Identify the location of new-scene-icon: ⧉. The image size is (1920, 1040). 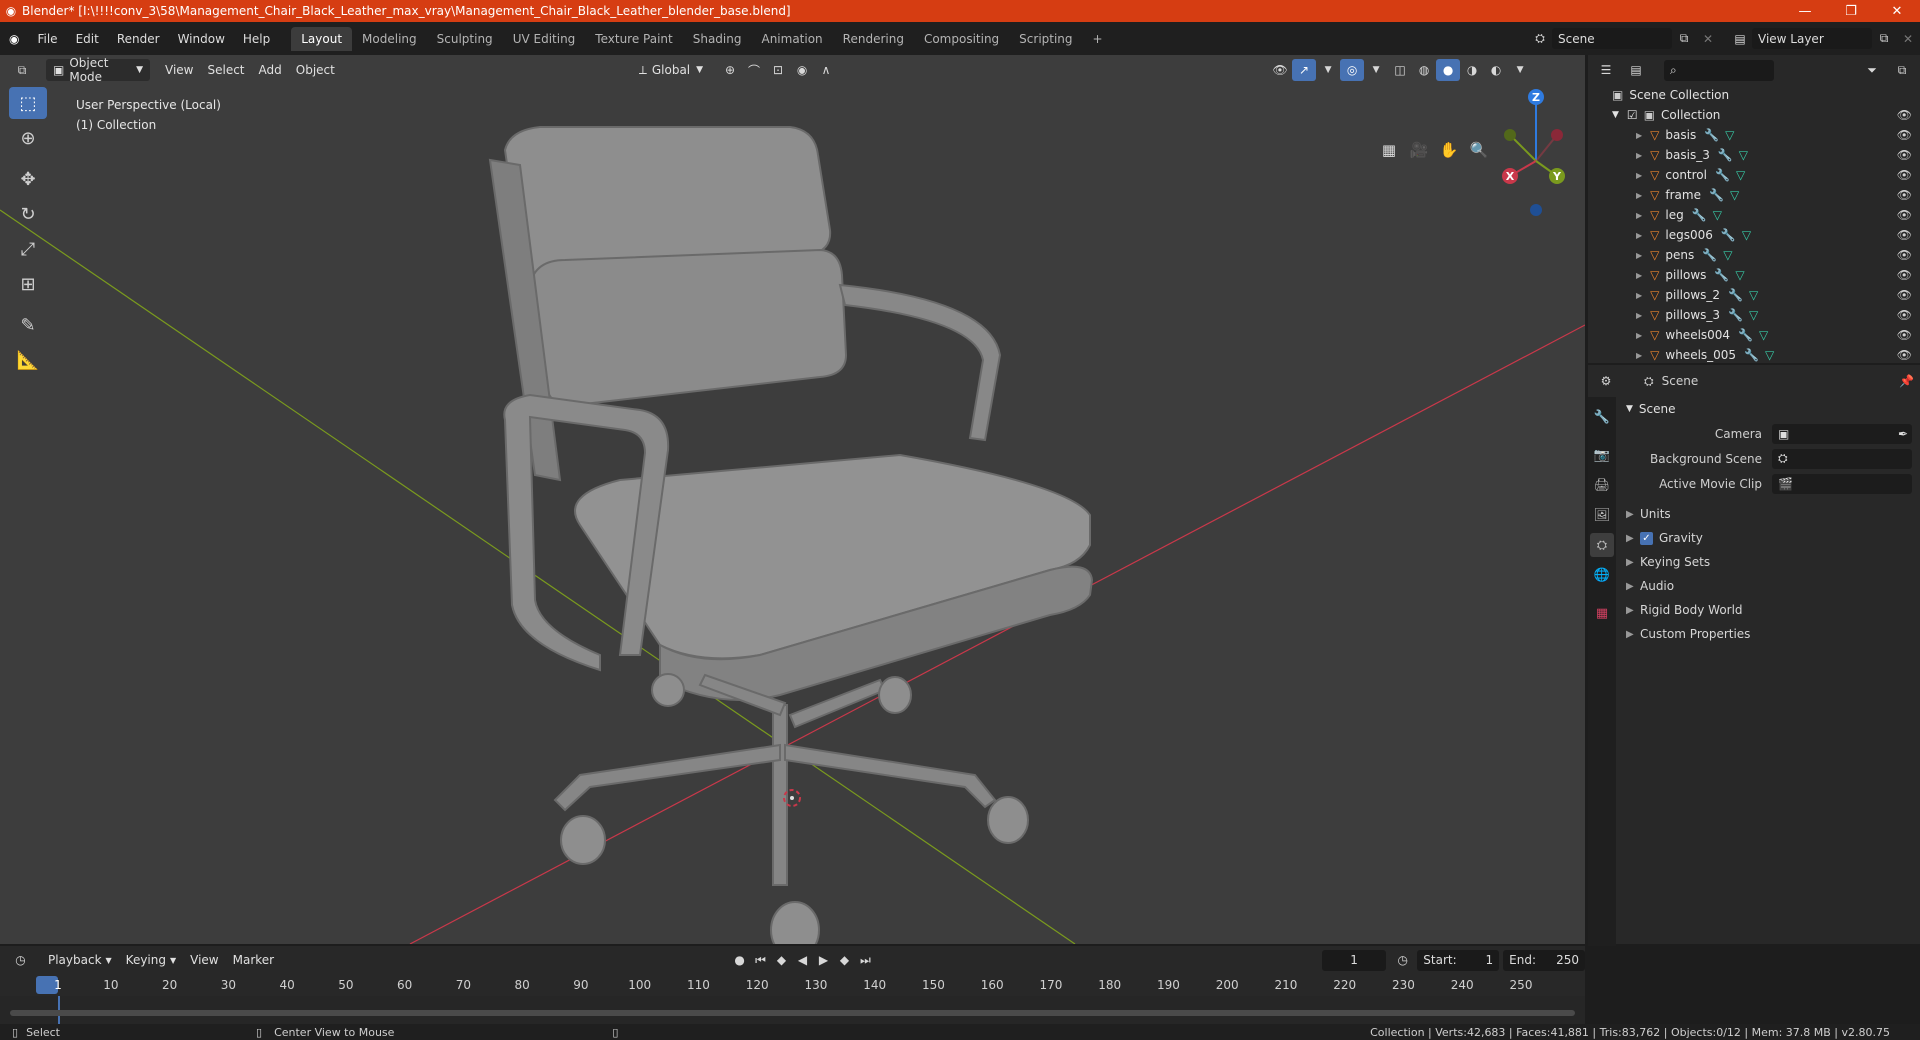
(1684, 39).